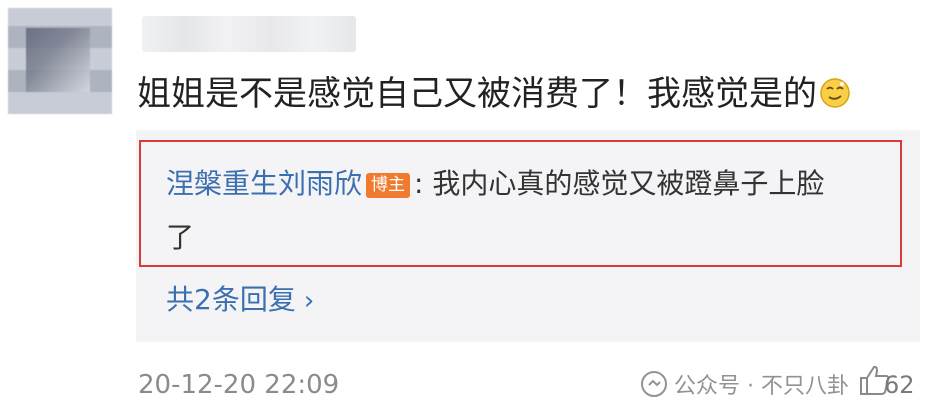 This screenshot has width=925, height=416. Describe the element at coordinates (60, 61) in the screenshot. I see `avatar` at that location.